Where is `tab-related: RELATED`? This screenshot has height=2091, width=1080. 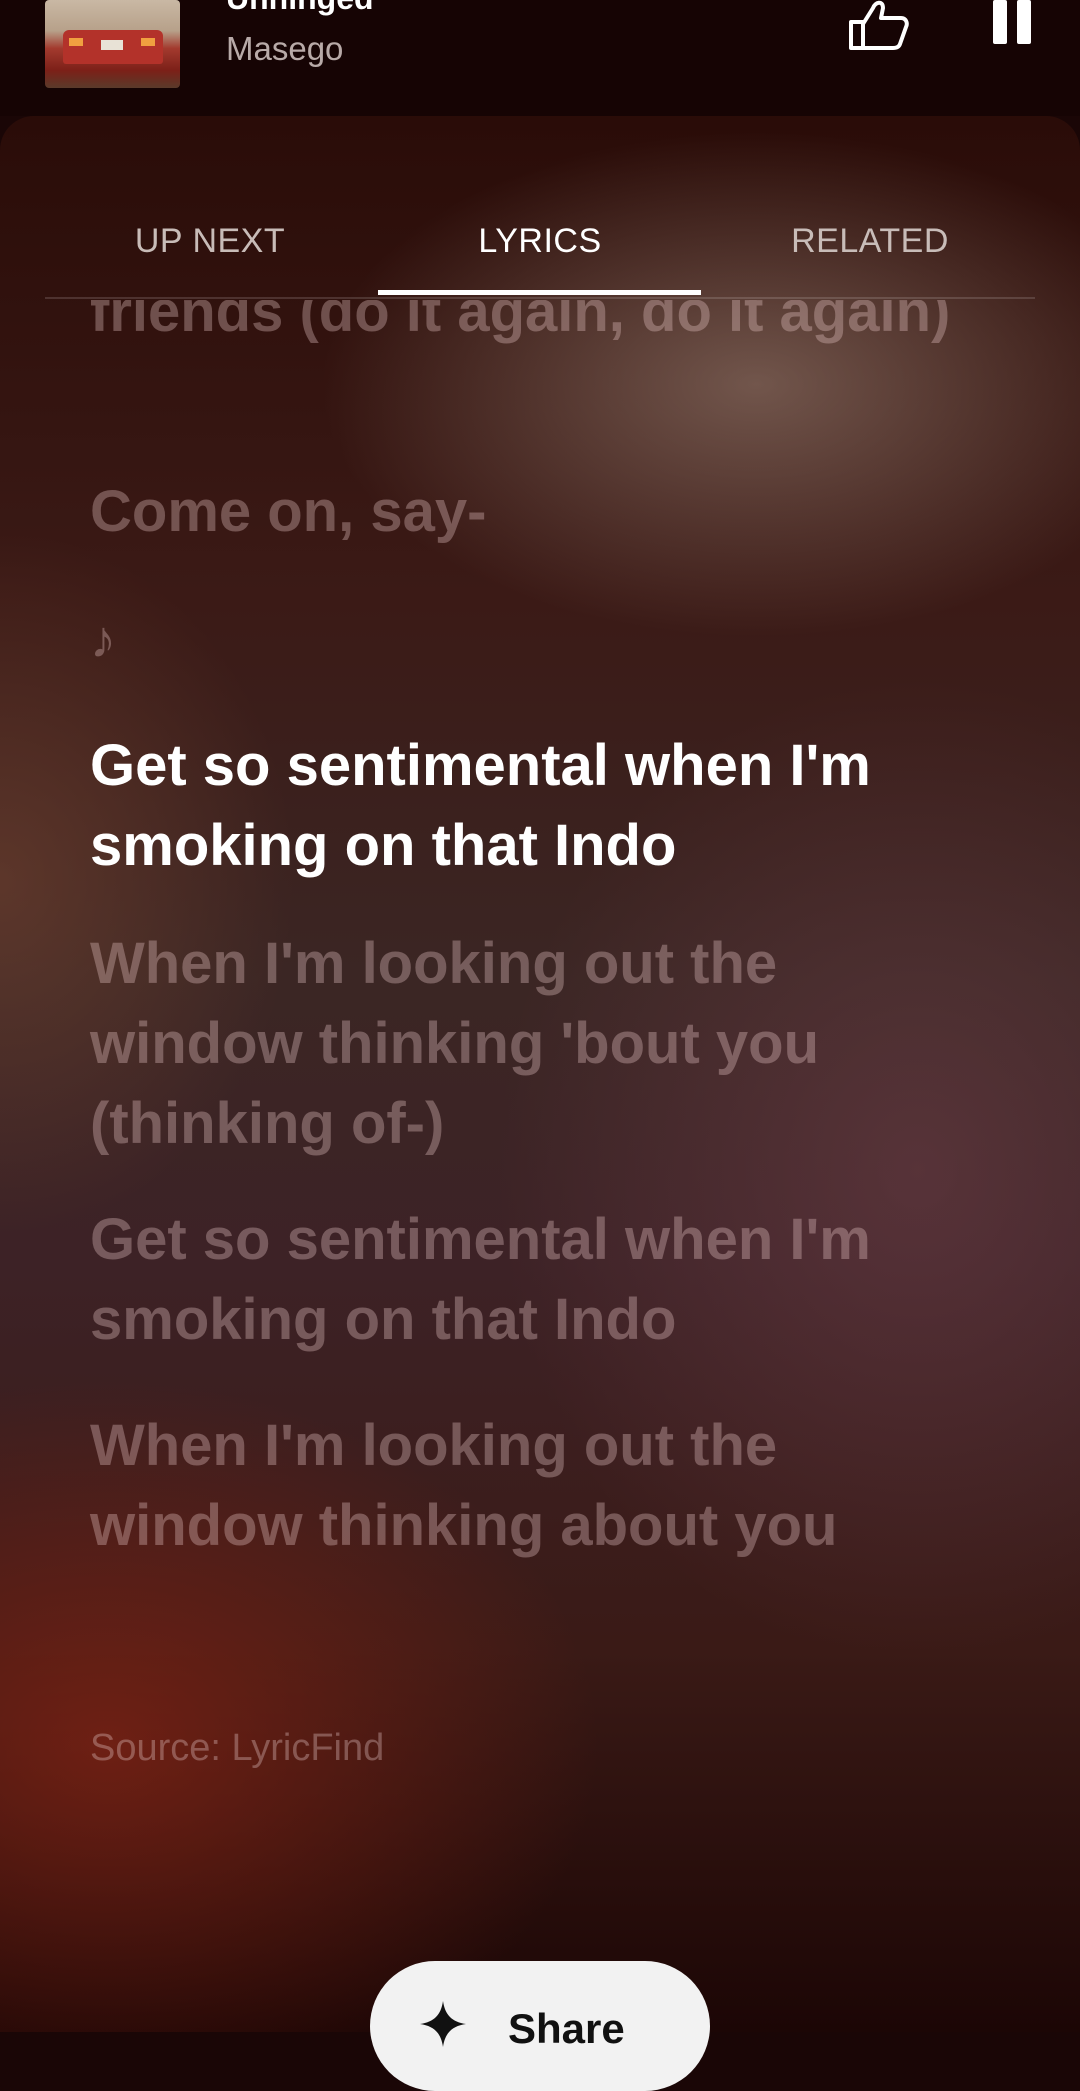
tab-related: RELATED is located at coordinates (870, 251).